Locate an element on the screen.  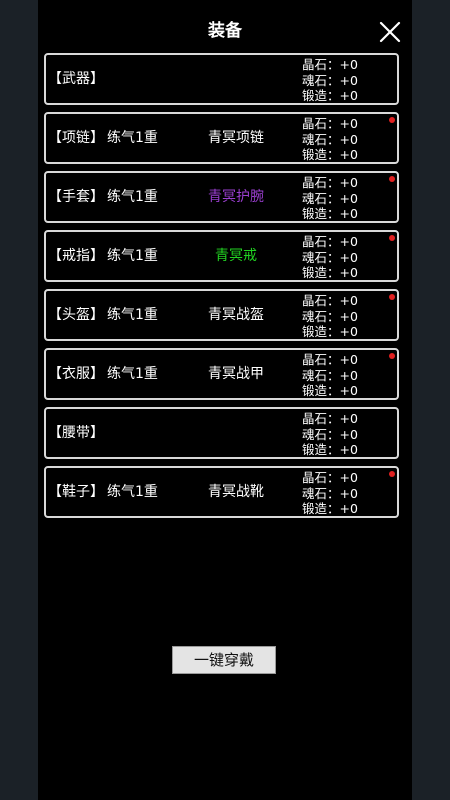
equipment-slot: 【手套】 练气1重 青冥护腕 晶石：+0 魂石：+0 锻造：+0 is located at coordinates (221, 197).